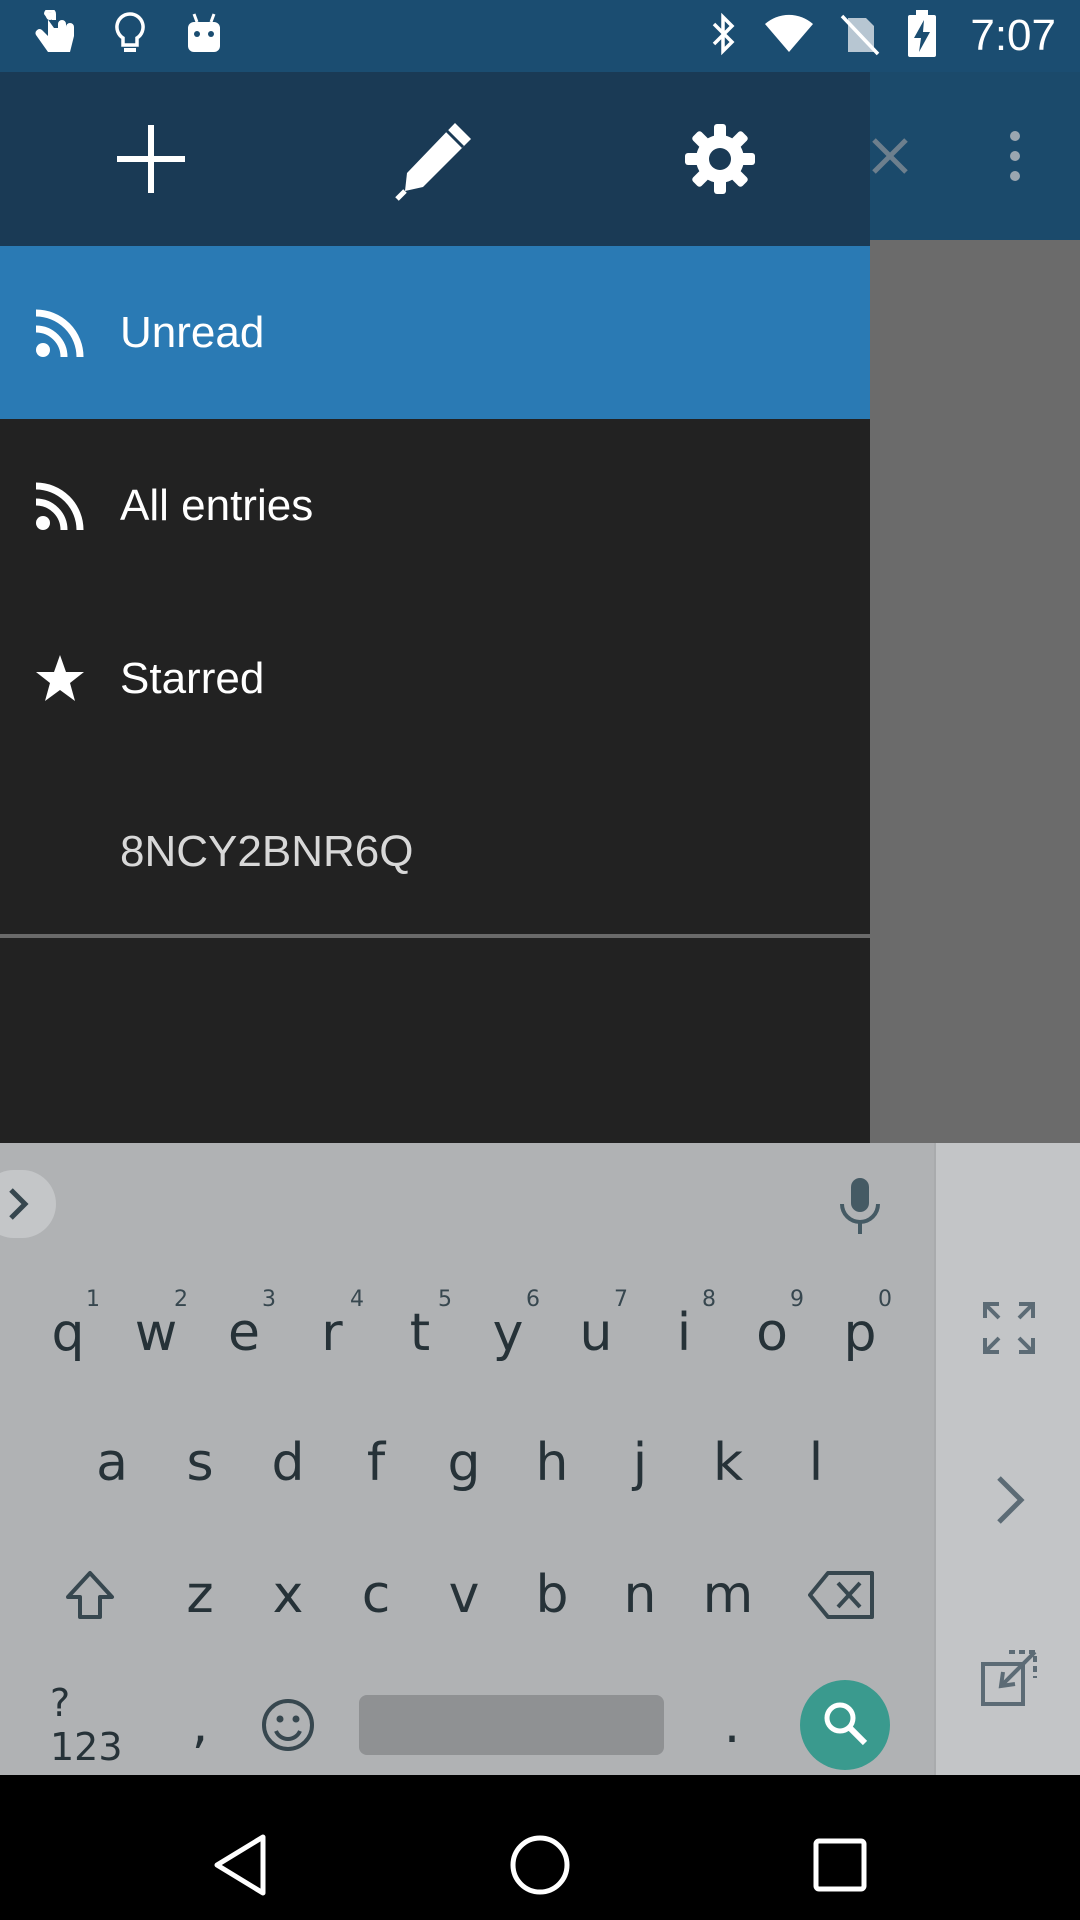 This screenshot has width=1080, height=1920. What do you see at coordinates (464, 1463) in the screenshot?
I see `key-g: g` at bounding box center [464, 1463].